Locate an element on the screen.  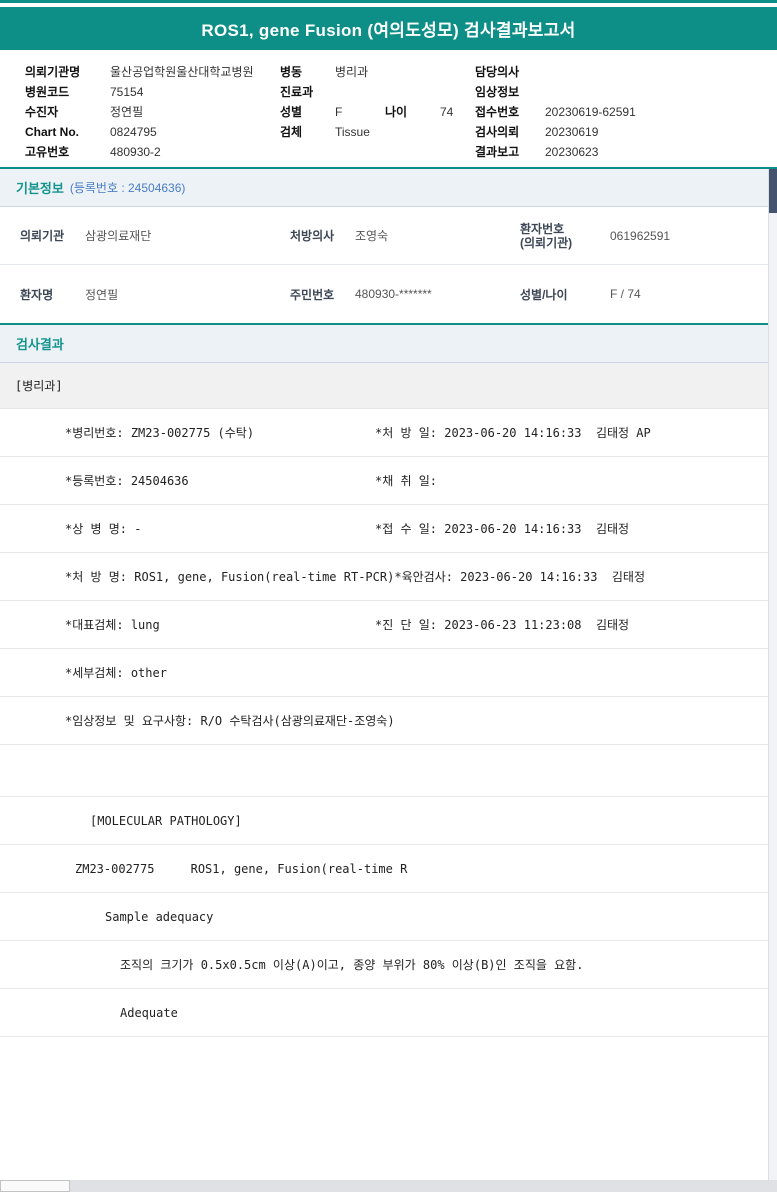
header-column-2: 병동 병리과 진료과 성별 F 나이 74 검체 Tissue is located at coordinates (377, 114).